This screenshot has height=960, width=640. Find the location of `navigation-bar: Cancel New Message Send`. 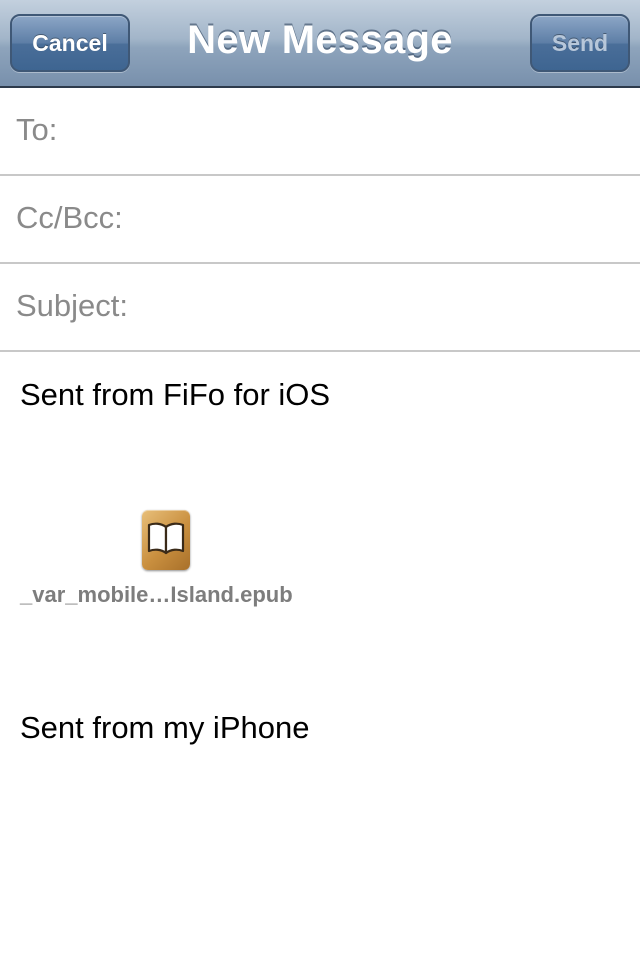

navigation-bar: Cancel New Message Send is located at coordinates (320, 44).